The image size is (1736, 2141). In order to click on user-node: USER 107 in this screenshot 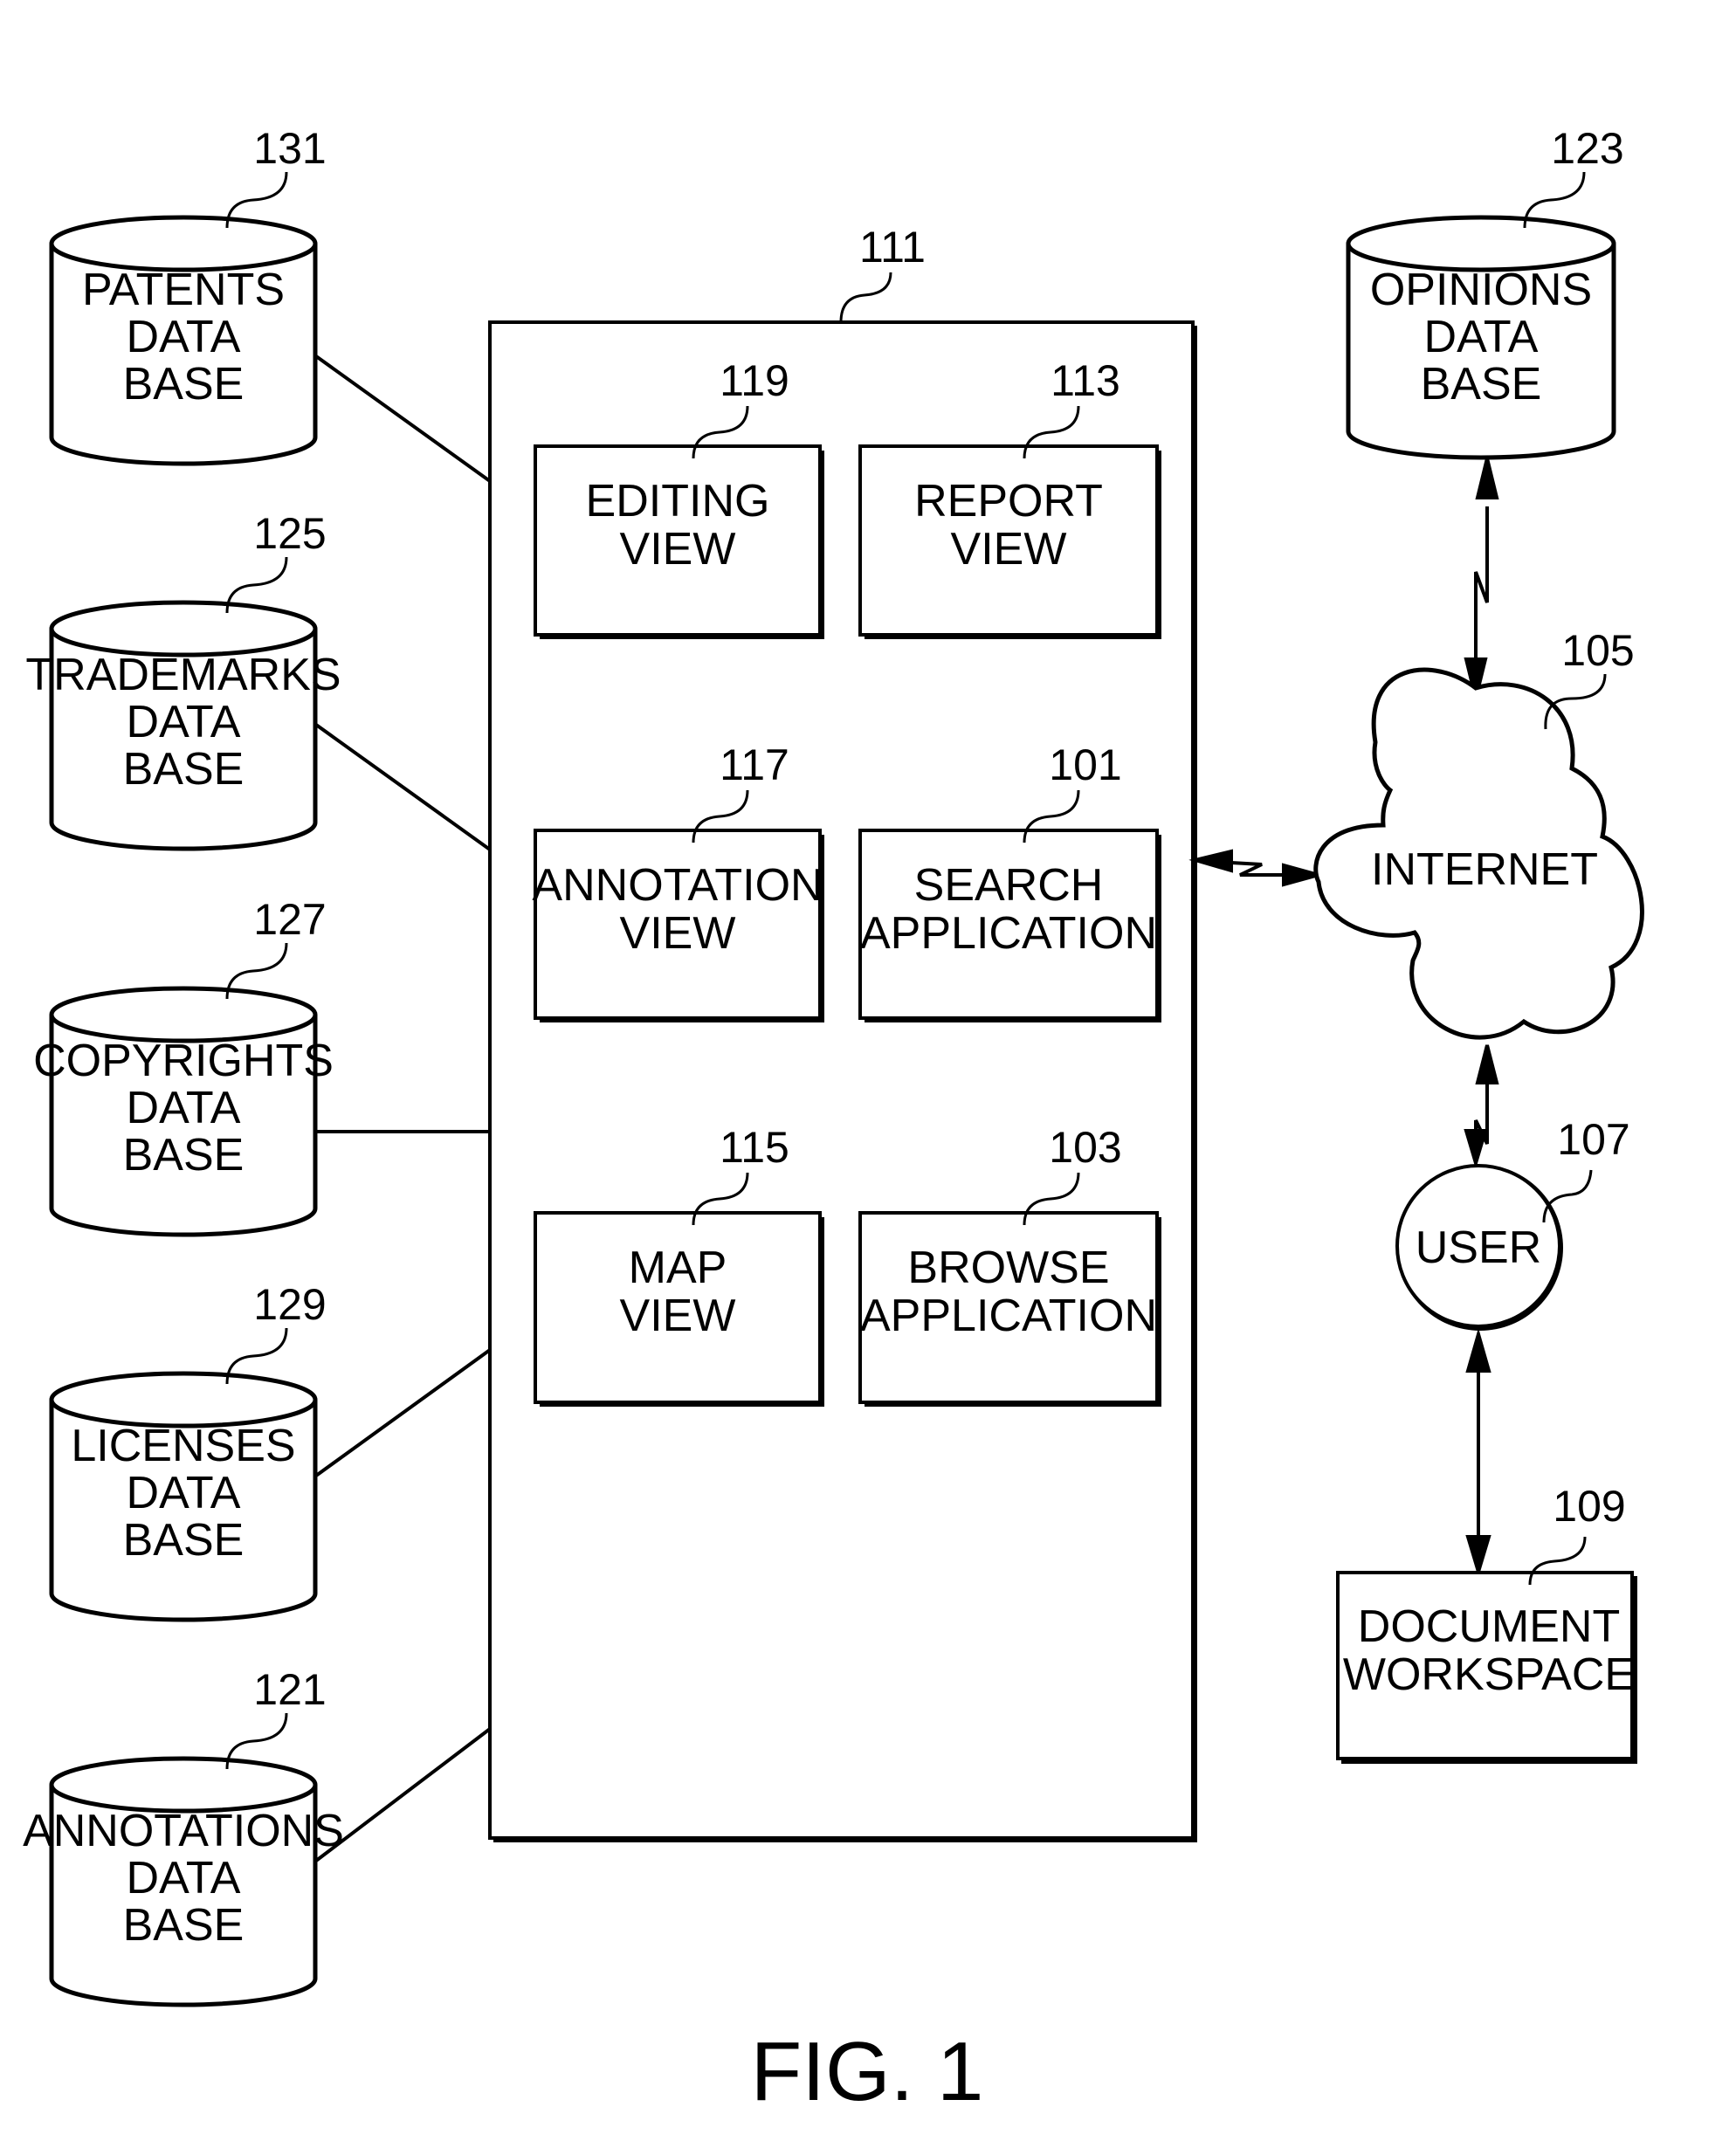, I will do `click(1512, 1223)`.